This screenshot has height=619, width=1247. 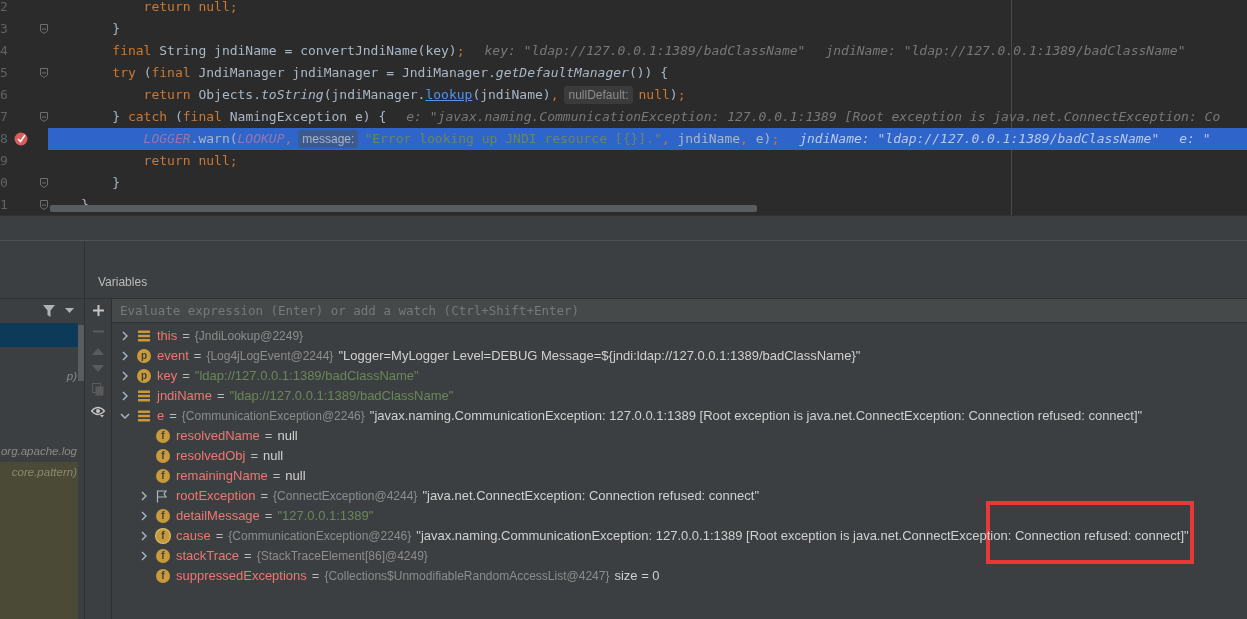 What do you see at coordinates (467, 576) in the screenshot?
I see `object-reference: {Collections$UnmodifiableRandomAccessList@4247}` at bounding box center [467, 576].